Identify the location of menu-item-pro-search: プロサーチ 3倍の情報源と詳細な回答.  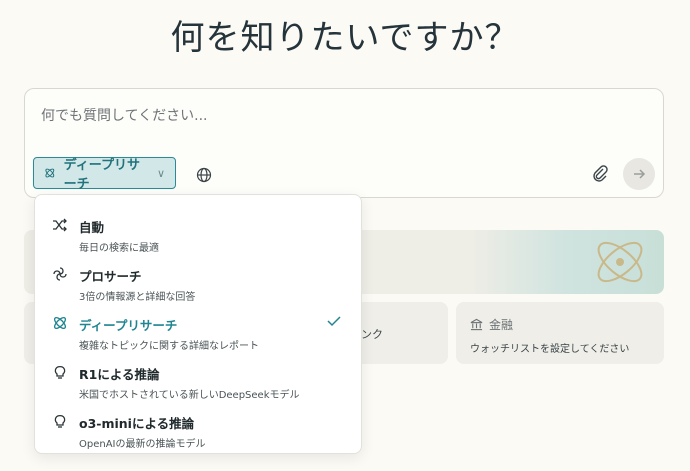
(198, 277).